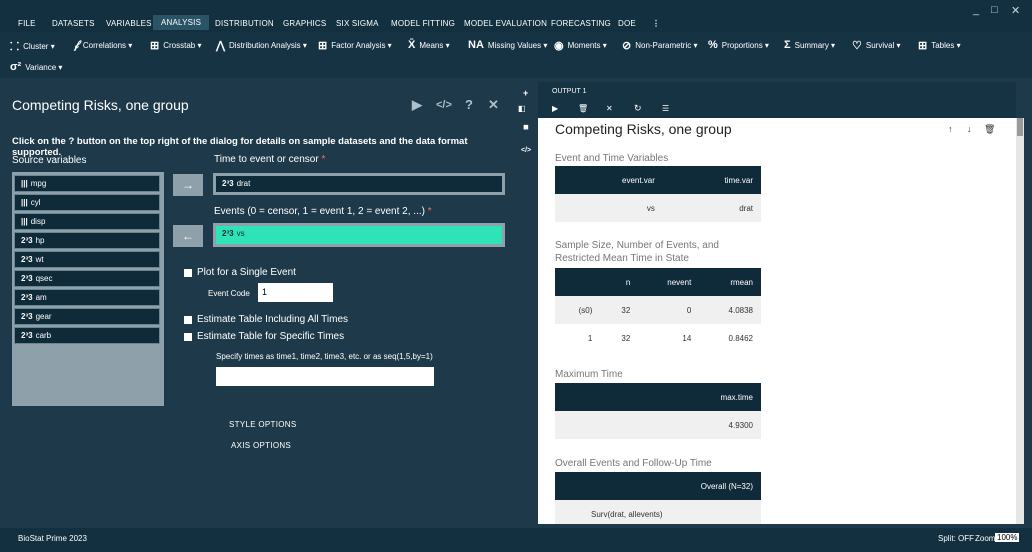 This screenshot has width=1032, height=552. Describe the element at coordinates (357, 23) in the screenshot. I see `menu-six-sigma: SIX SIGMA` at that location.